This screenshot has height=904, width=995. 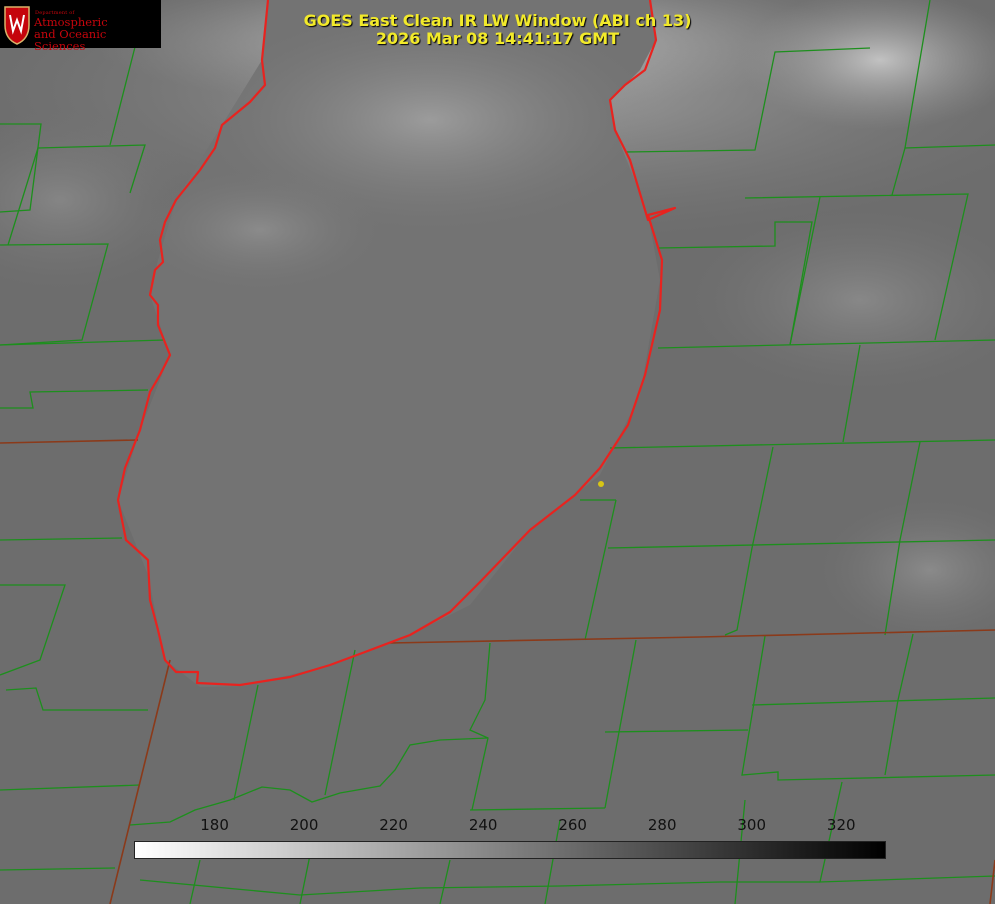 I want to click on colorbar-tick-300: 300, so click(x=752, y=825).